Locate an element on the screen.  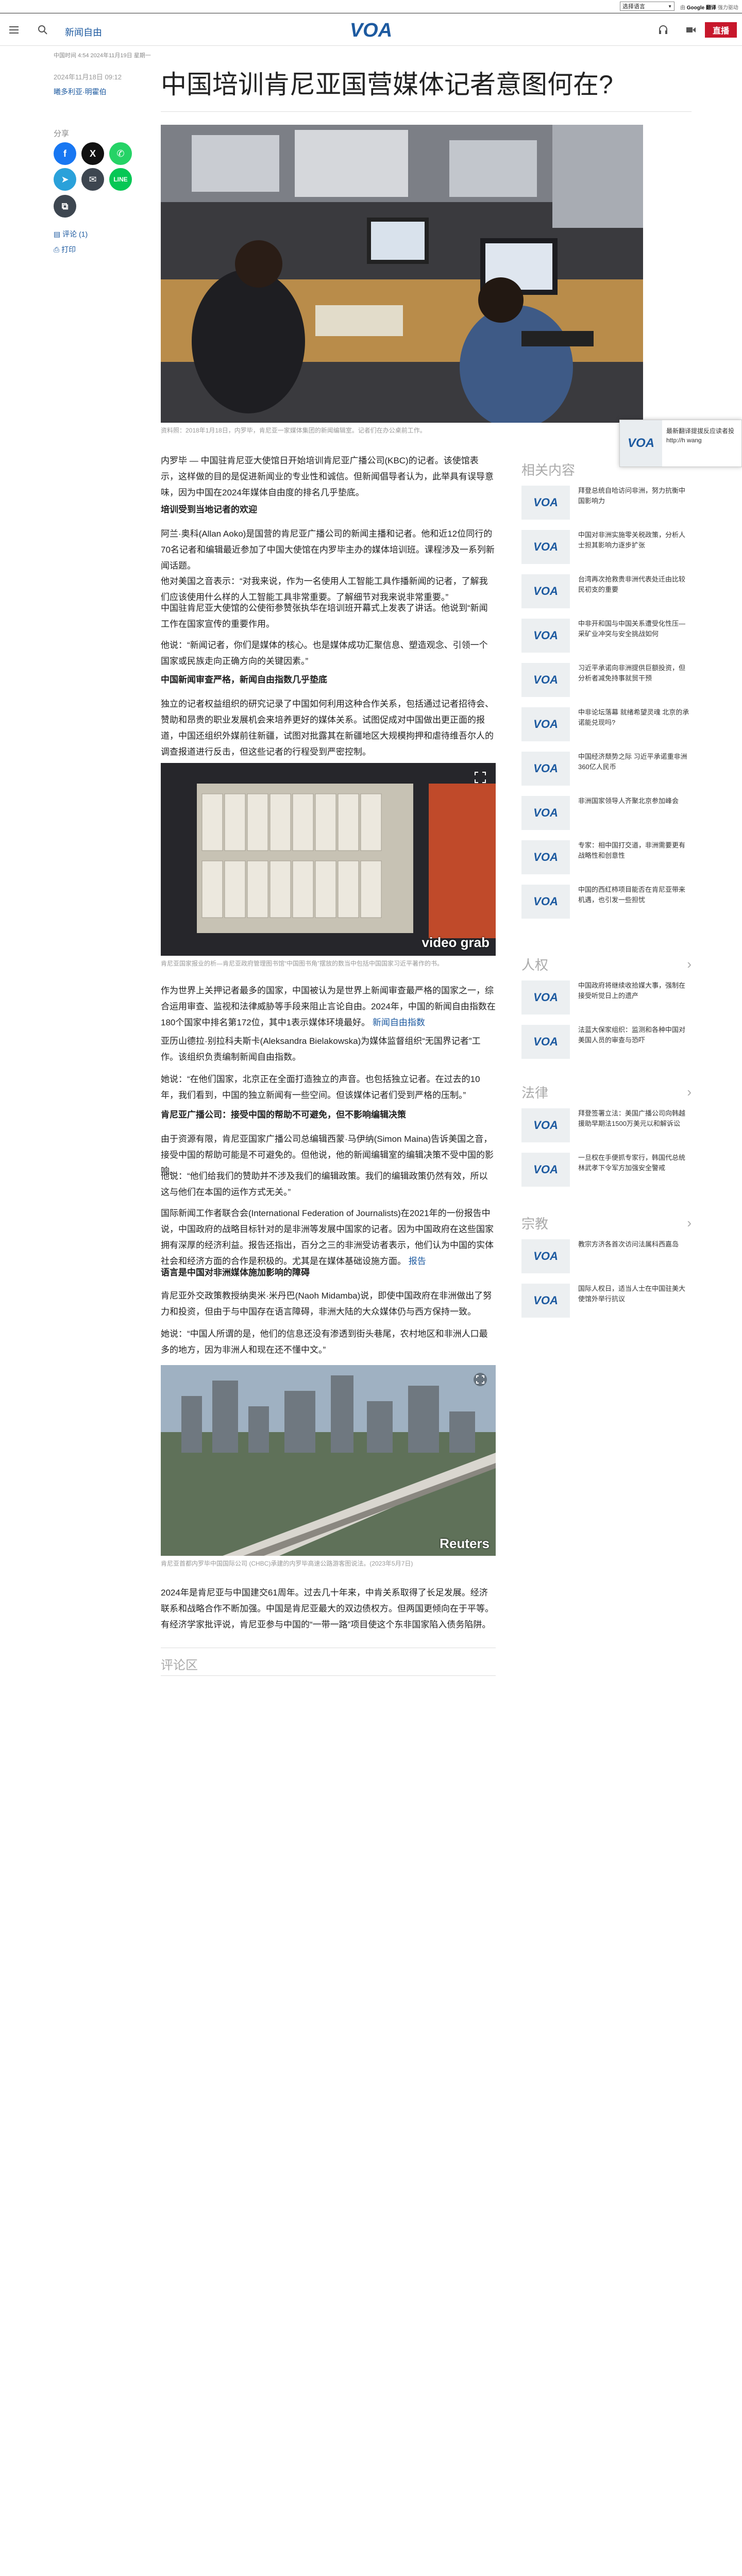
live-button: 直播 is located at coordinates (721, 30).